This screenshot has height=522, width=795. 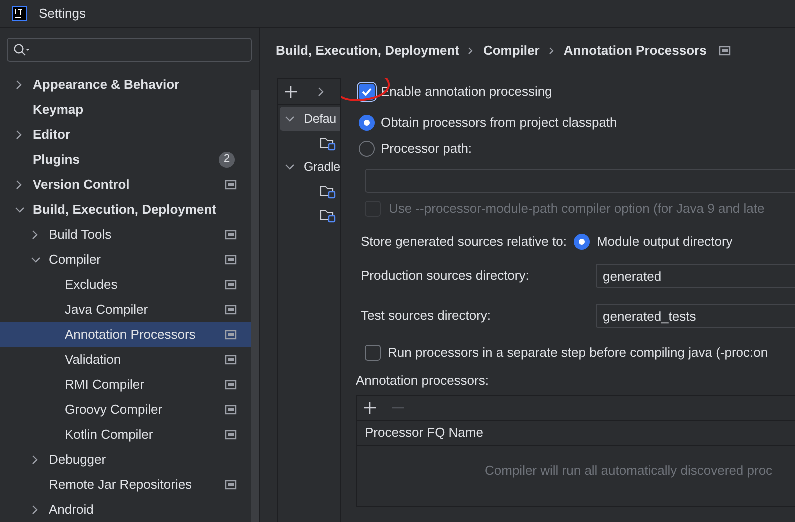 What do you see at coordinates (368, 50) in the screenshot?
I see `breadcrumb-item: Build, Execution, Deployment` at bounding box center [368, 50].